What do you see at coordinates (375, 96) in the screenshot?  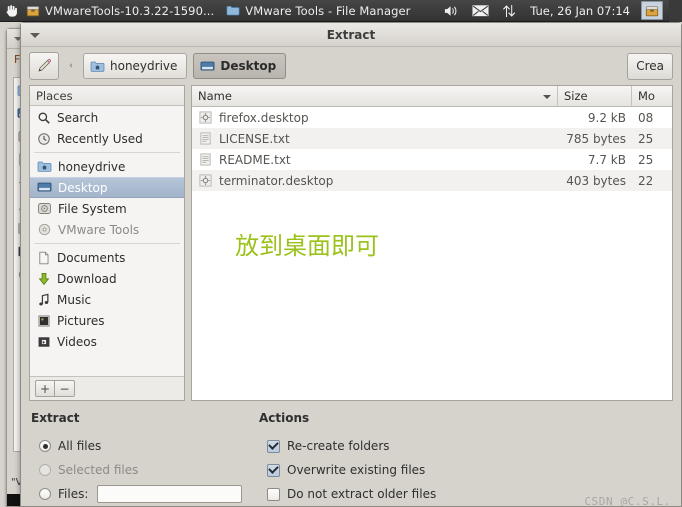 I see `column-header-name: Name` at bounding box center [375, 96].